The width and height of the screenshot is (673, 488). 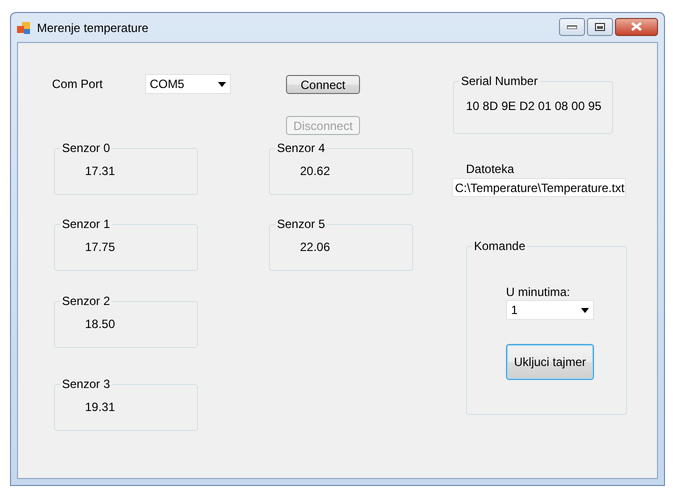 I want to click on maximize-icon, so click(x=600, y=26).